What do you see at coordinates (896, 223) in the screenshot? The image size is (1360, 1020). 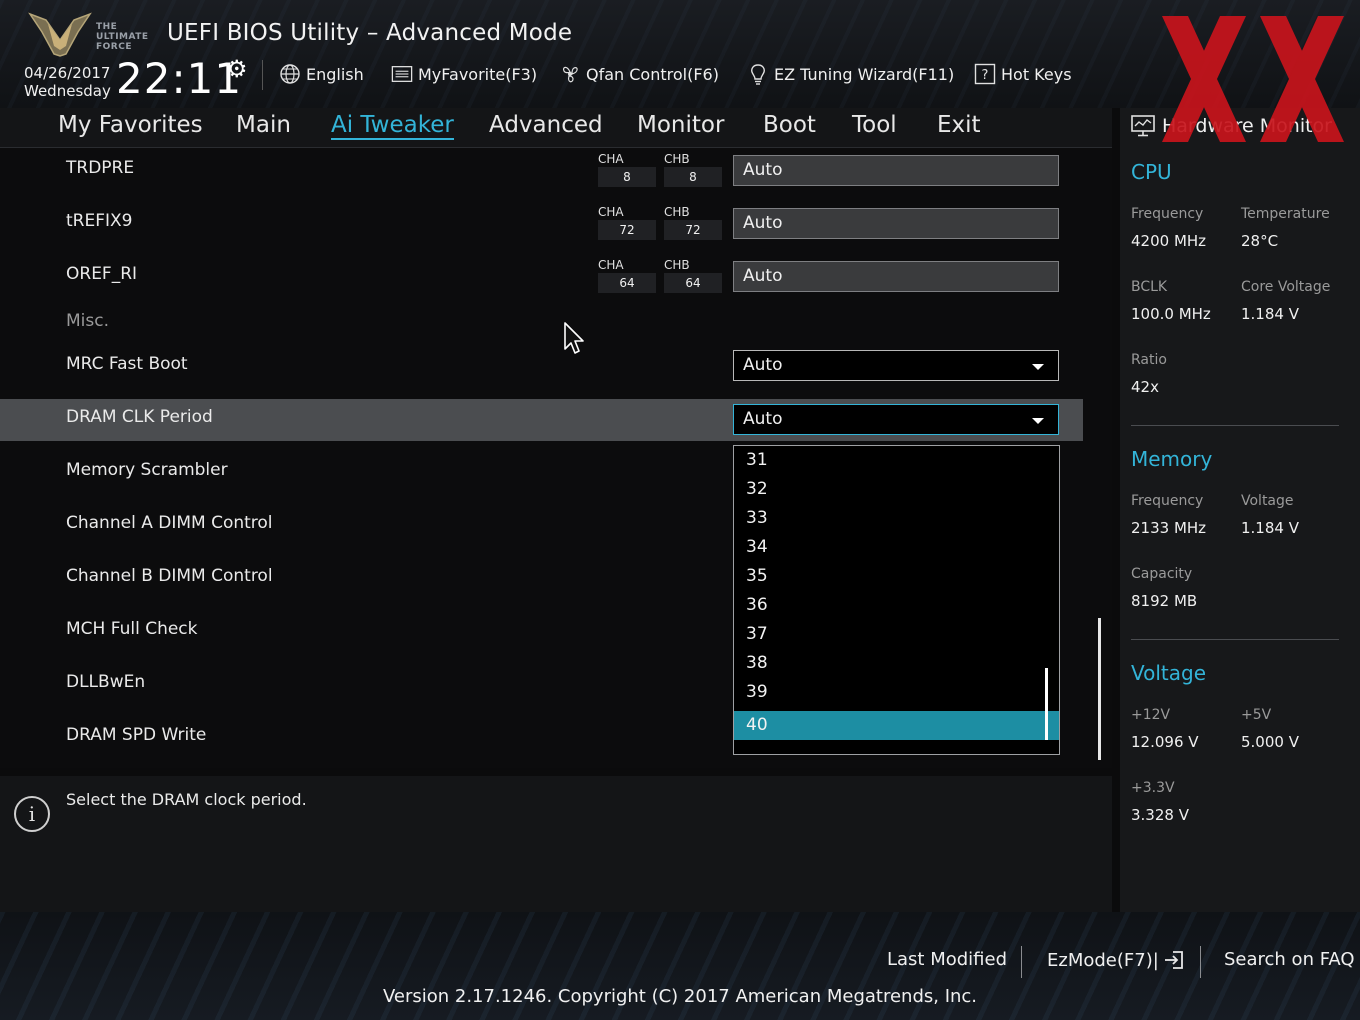 I see `trefix9-input: Auto` at bounding box center [896, 223].